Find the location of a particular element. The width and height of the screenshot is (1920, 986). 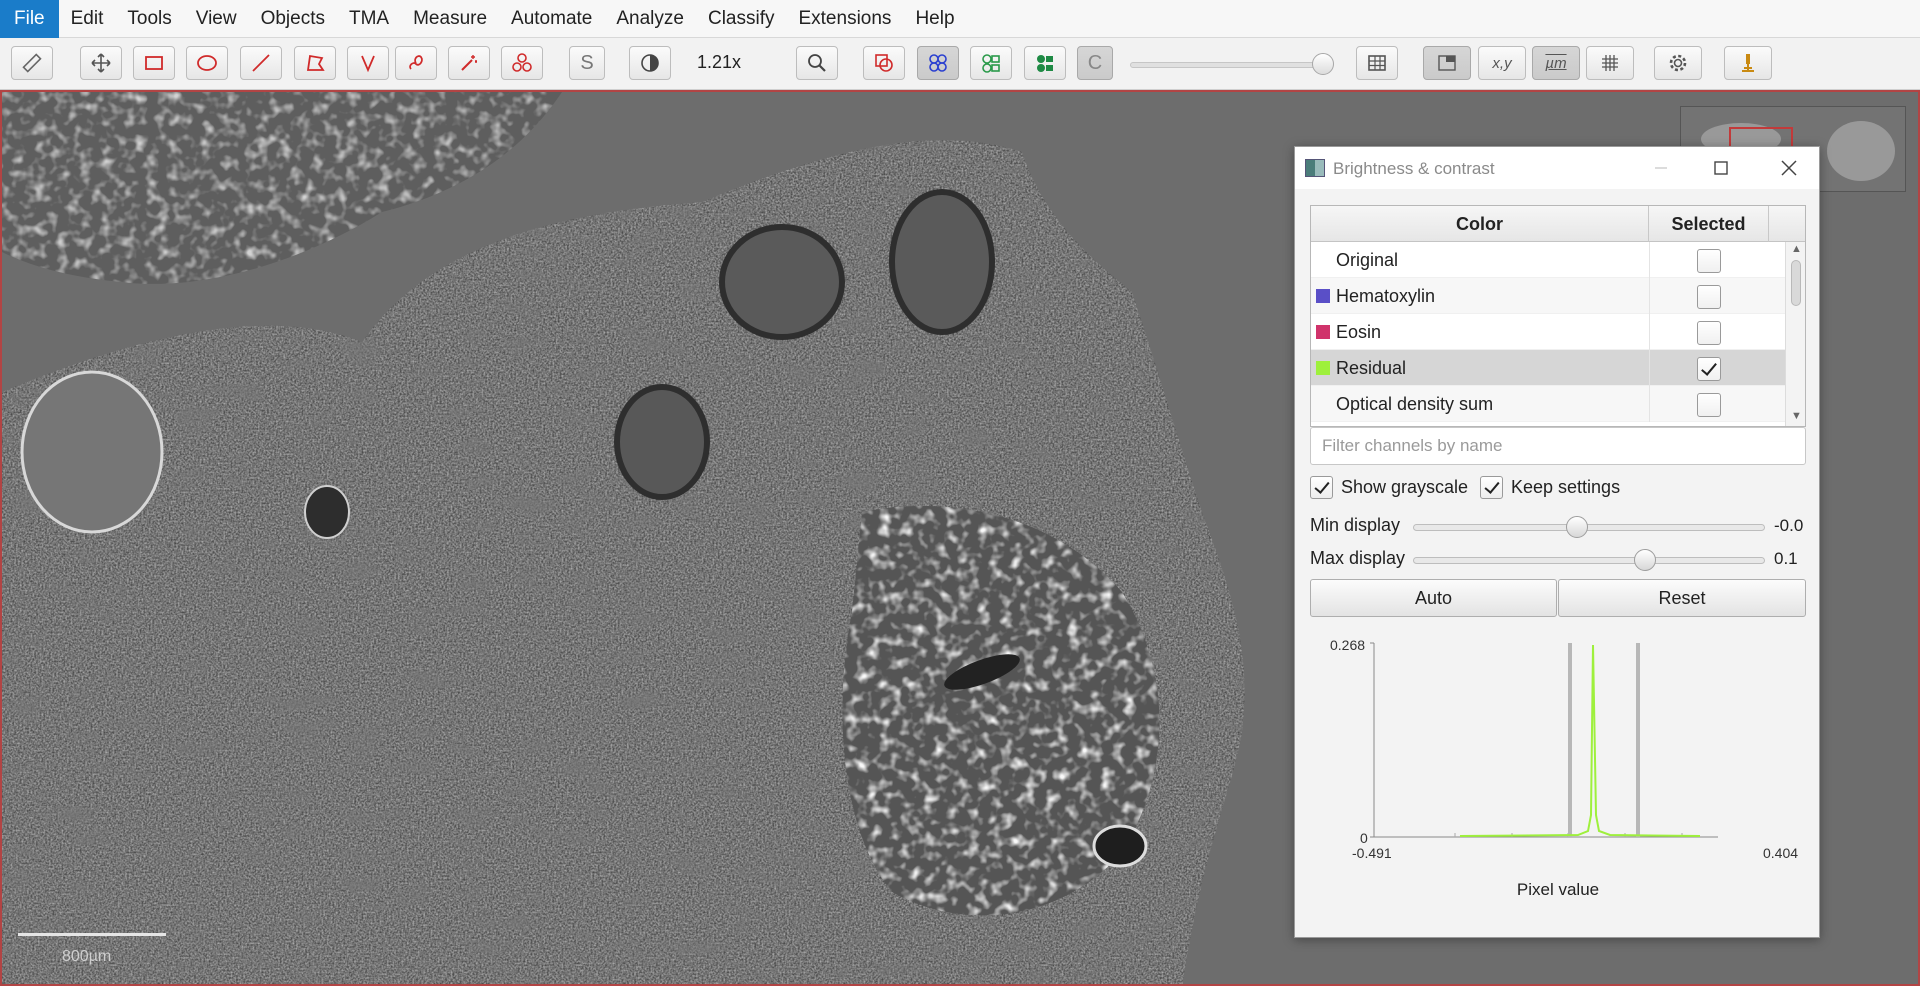

max-display-slider is located at coordinates (1589, 560).